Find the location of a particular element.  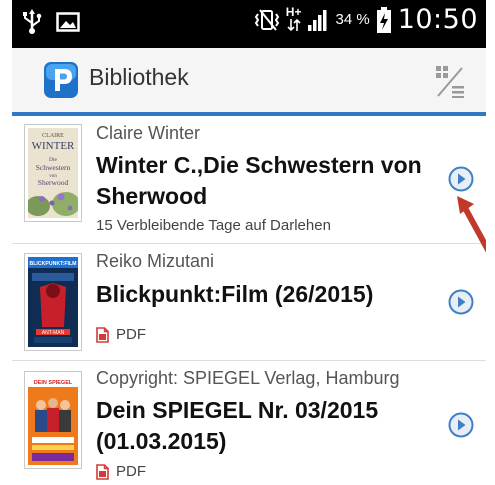

cover-name: WINTER is located at coordinates (53, 146).